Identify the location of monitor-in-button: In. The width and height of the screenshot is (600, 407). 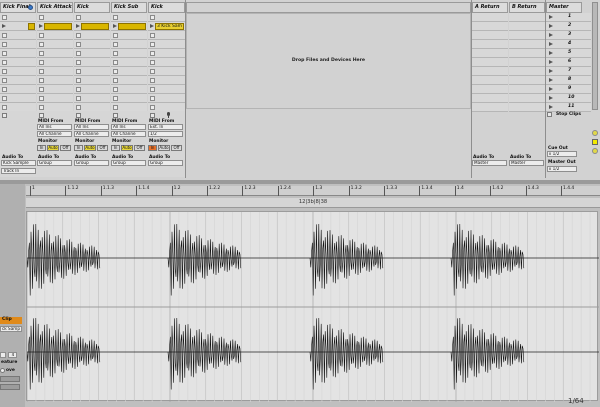
(115, 148).